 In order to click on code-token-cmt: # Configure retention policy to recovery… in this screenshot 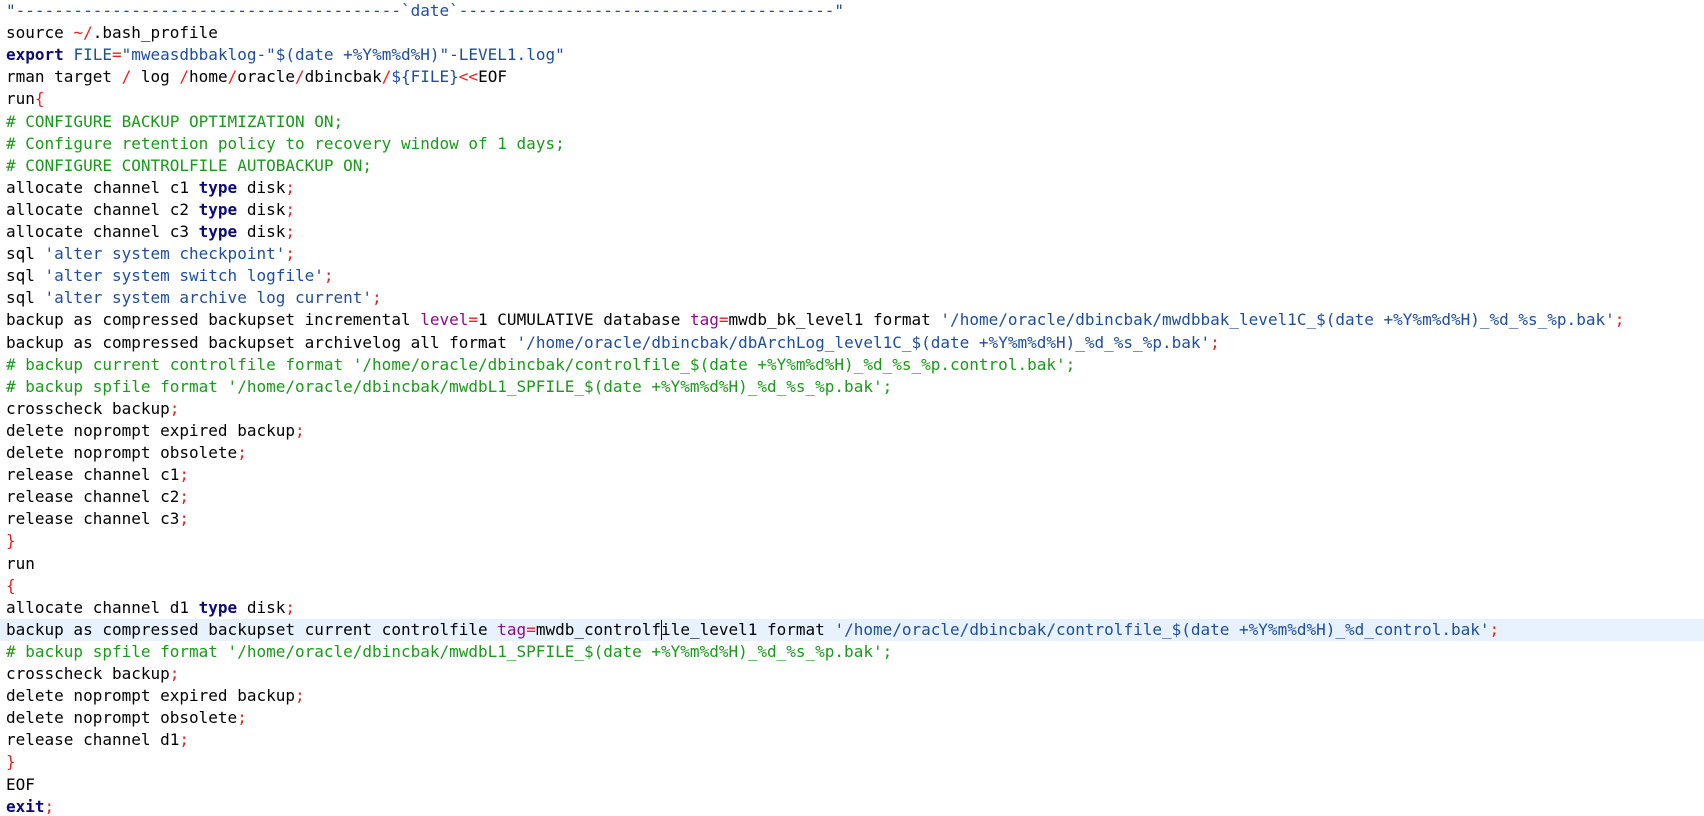, I will do `click(285, 143)`.